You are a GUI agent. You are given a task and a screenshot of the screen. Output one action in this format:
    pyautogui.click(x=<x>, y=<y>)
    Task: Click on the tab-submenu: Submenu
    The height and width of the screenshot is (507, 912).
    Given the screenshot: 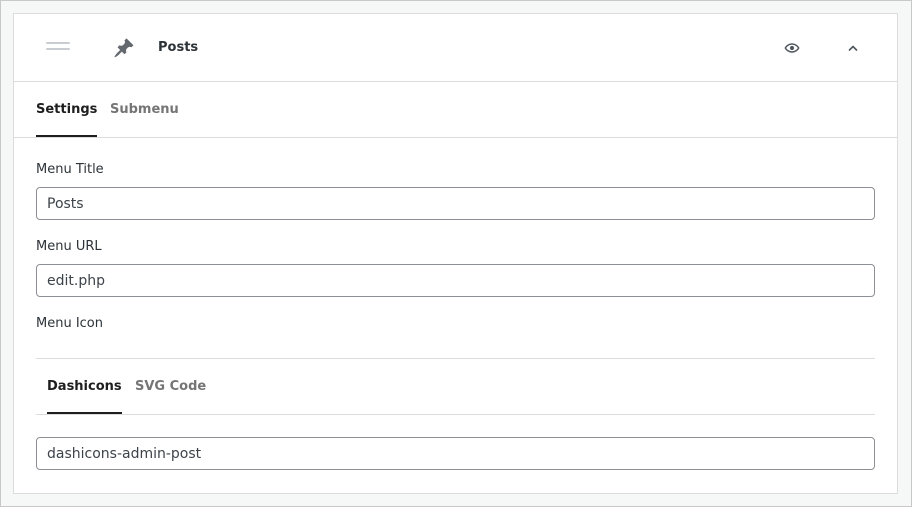 What is the action you would take?
    pyautogui.click(x=144, y=108)
    